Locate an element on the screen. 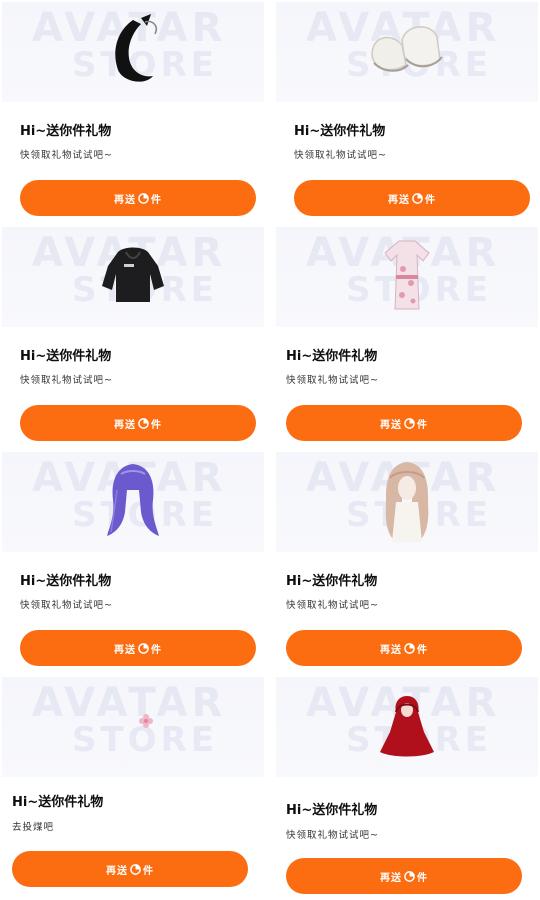 This screenshot has width=540, height=900. hoodie-icon is located at coordinates (133, 277).